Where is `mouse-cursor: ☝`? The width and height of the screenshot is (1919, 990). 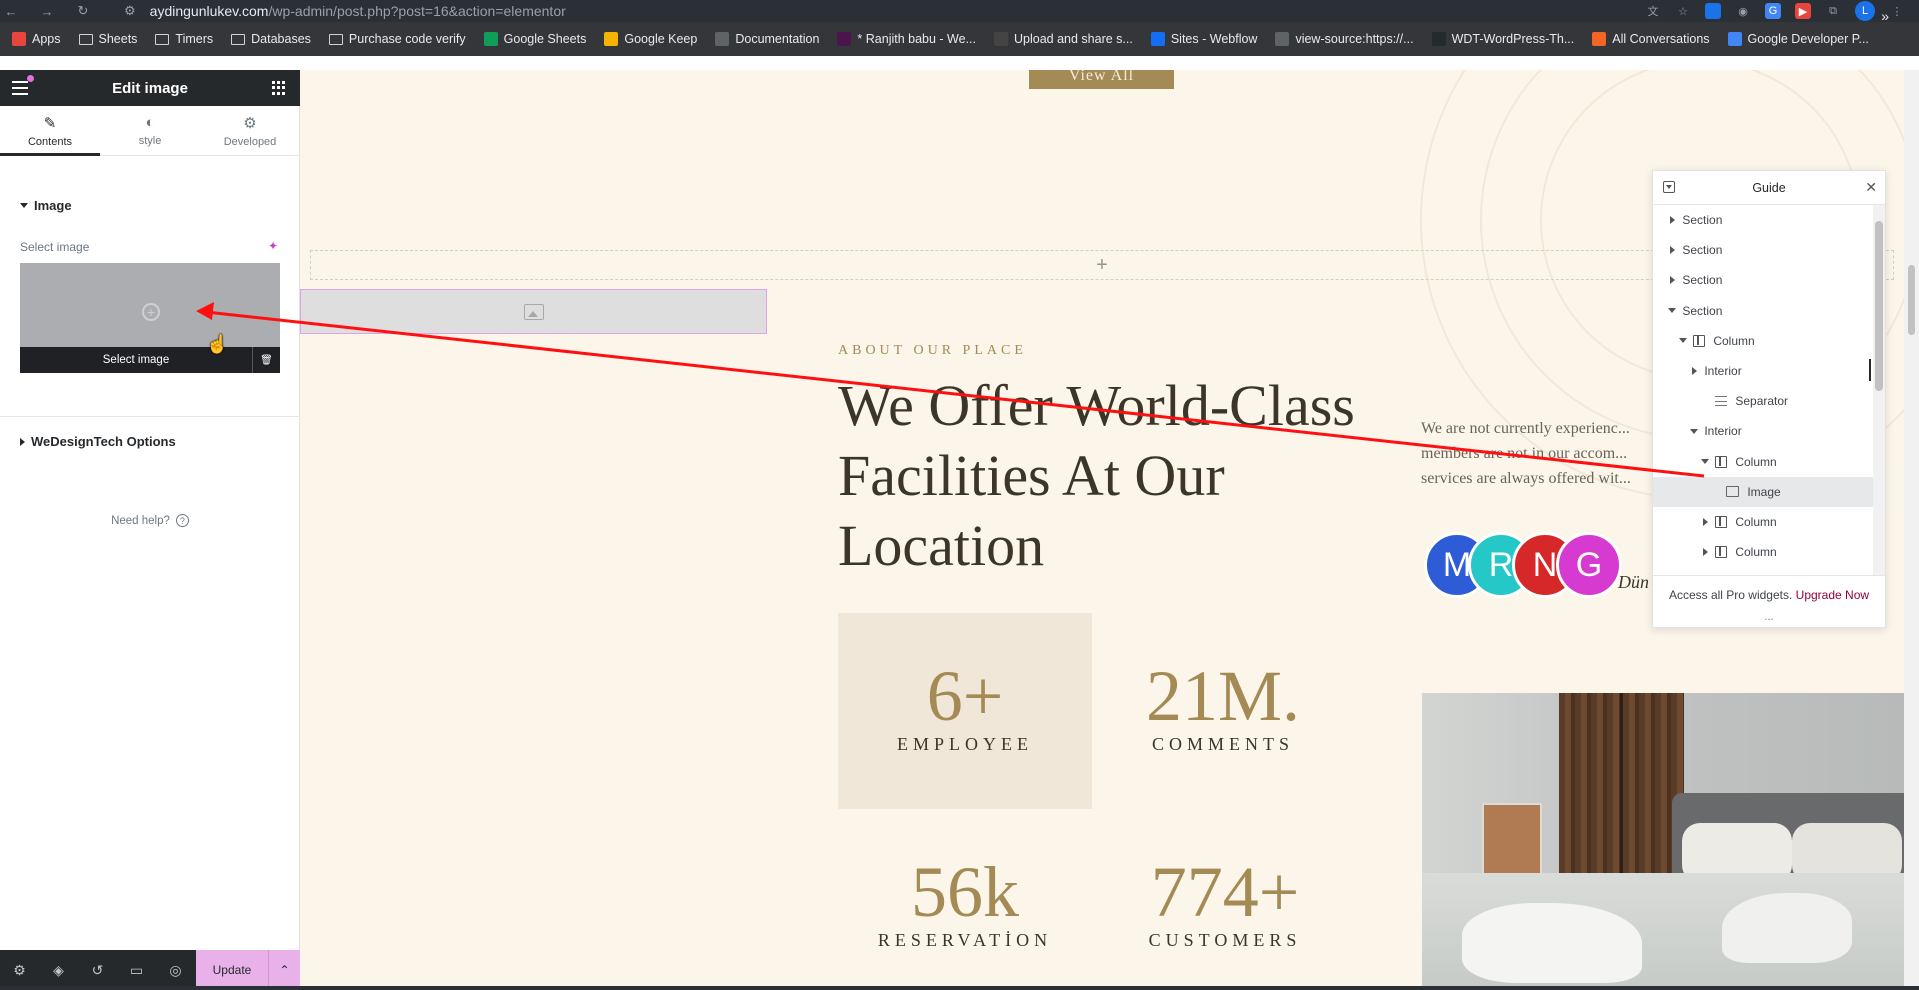
mouse-cursor: ☝ is located at coordinates (217, 344).